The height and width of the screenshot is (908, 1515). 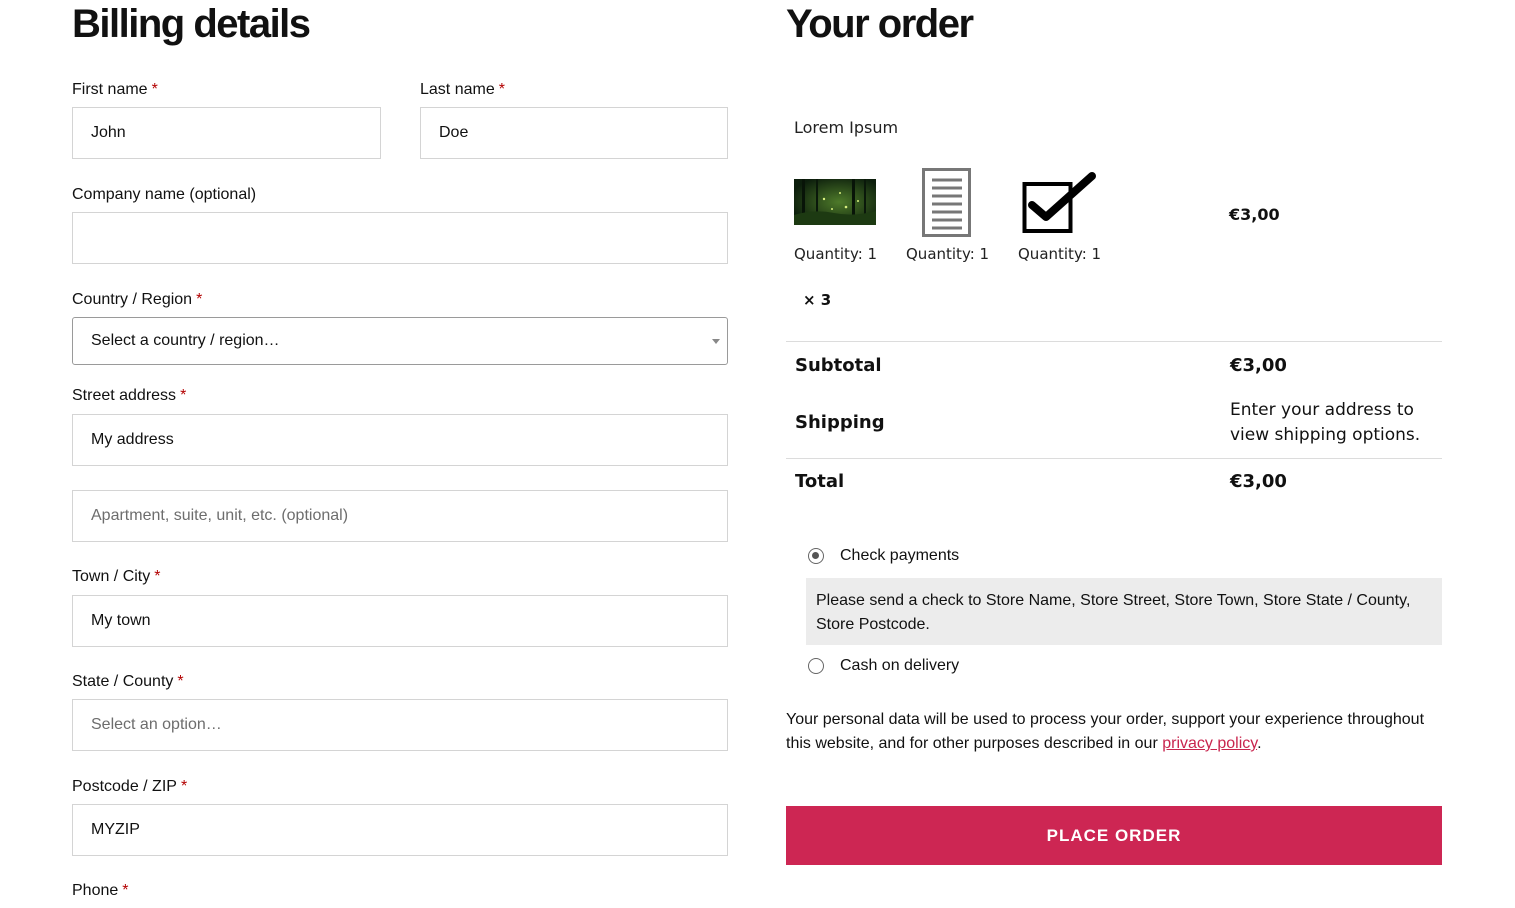 I want to click on company-field, so click(x=400, y=238).